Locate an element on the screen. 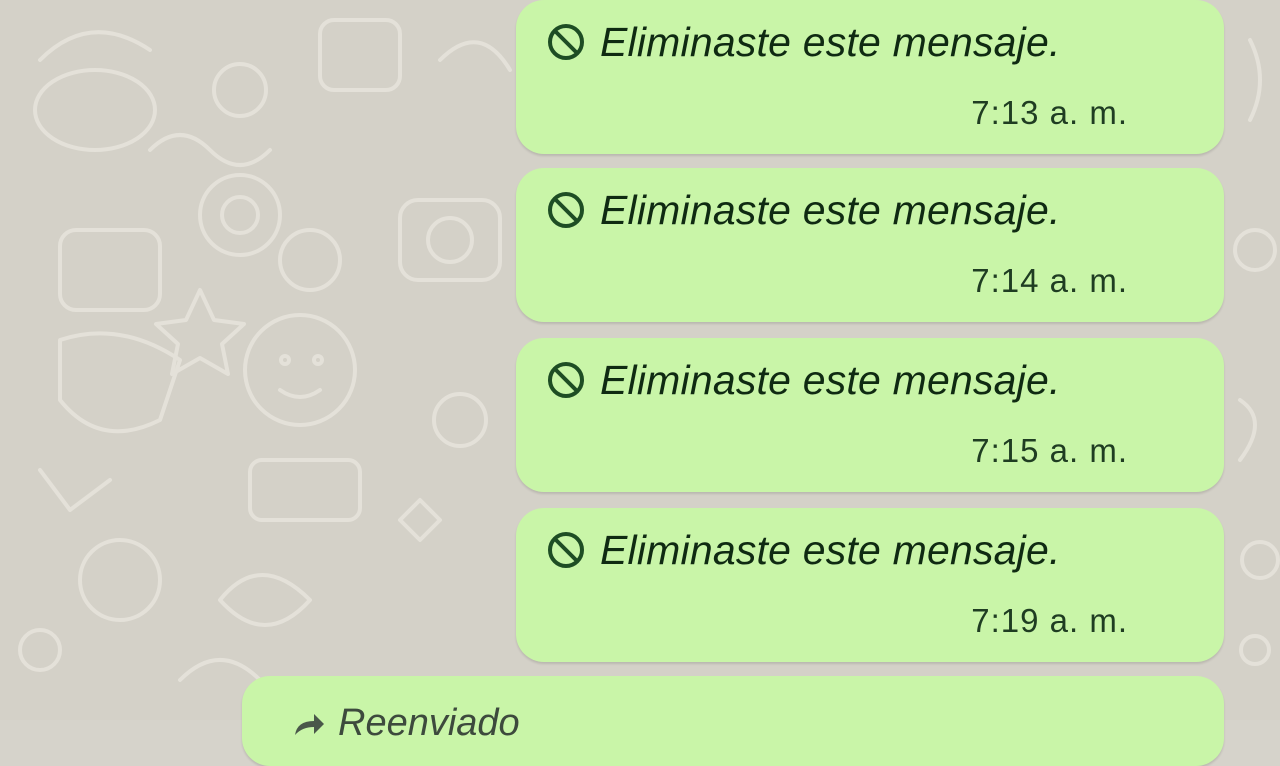  forwarded-label: Reenviado is located at coordinates (429, 723).